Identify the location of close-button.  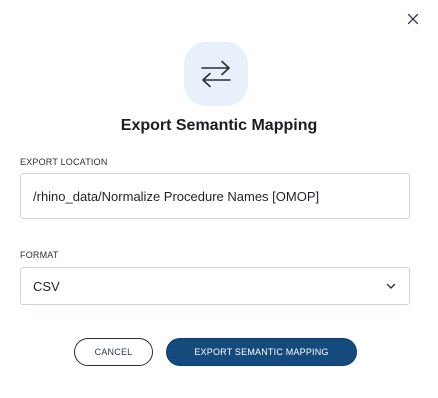
(413, 19).